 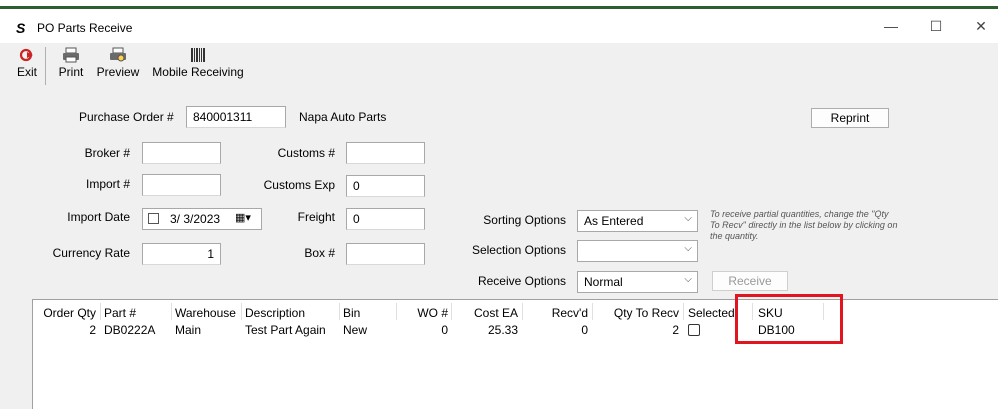 What do you see at coordinates (499, 66) in the screenshot?
I see `toolbar: Exit Print Preview Mobile Receiving` at bounding box center [499, 66].